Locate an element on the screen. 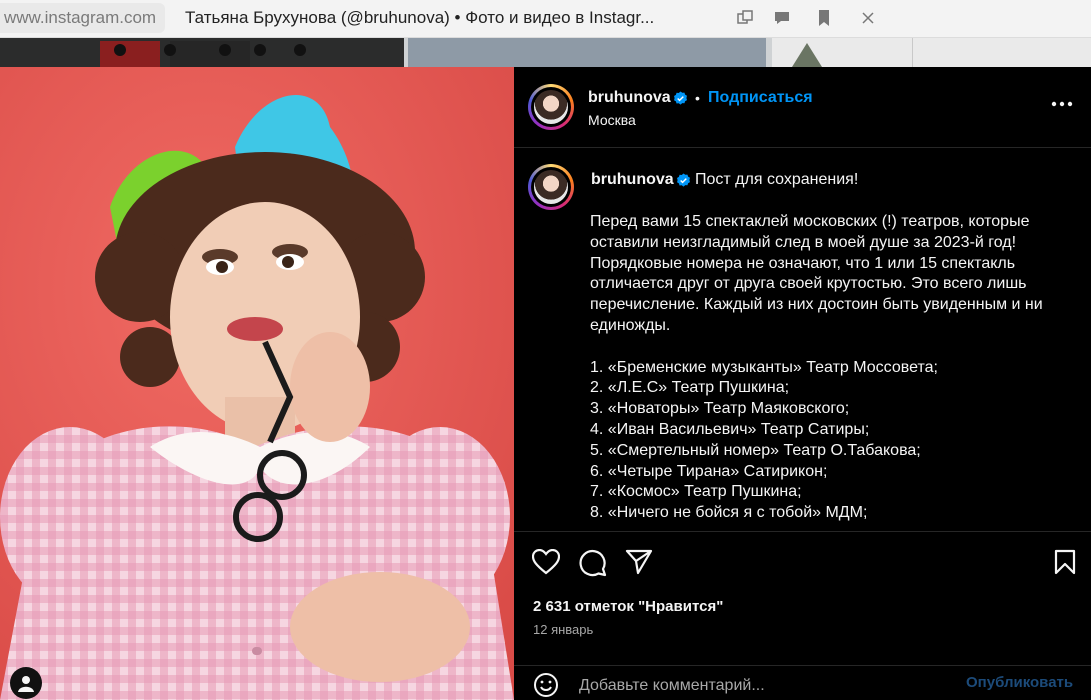 Image resolution: width=1091 pixels, height=700 pixels. comment-icon is located at coordinates (593, 563).